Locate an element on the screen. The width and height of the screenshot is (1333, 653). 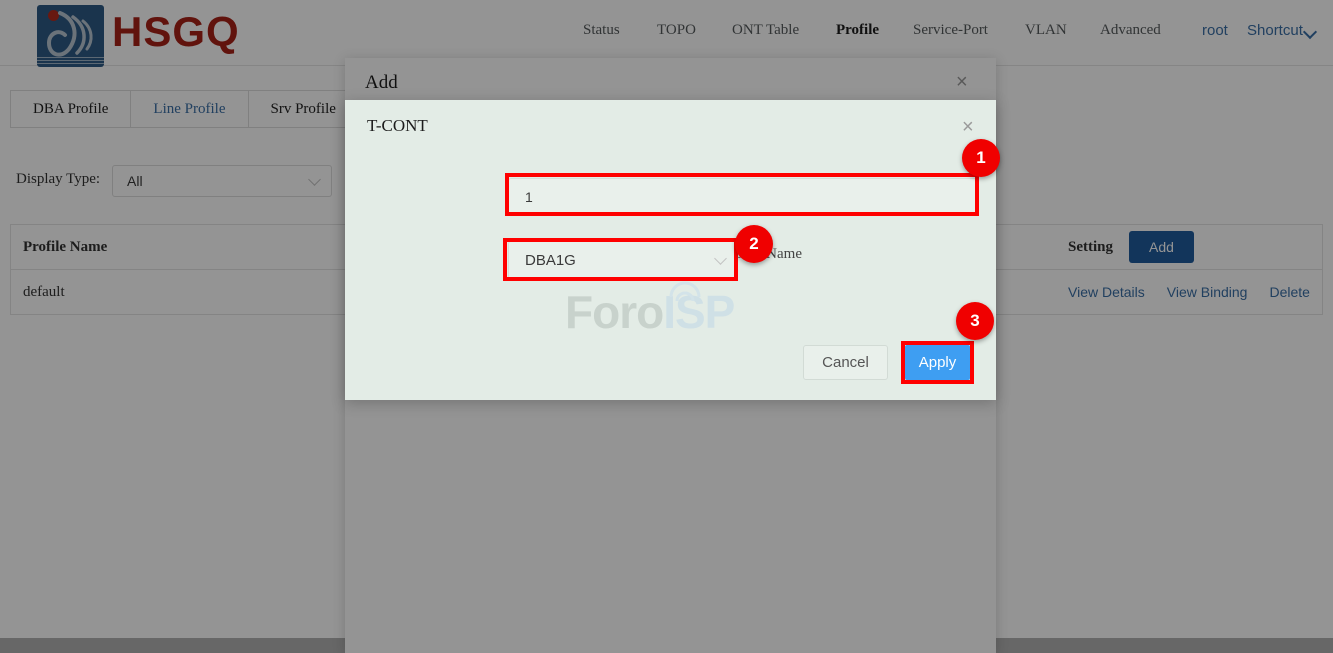
annotation-badge-1: 1 is located at coordinates (981, 158).